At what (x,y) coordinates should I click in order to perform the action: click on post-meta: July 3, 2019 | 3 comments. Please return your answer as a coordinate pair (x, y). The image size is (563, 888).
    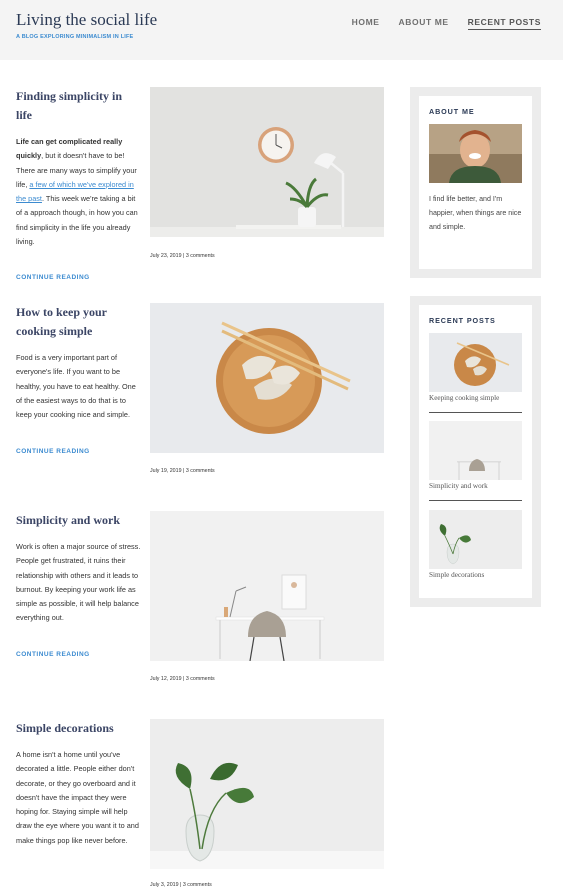
    Looking at the image, I should click on (181, 885).